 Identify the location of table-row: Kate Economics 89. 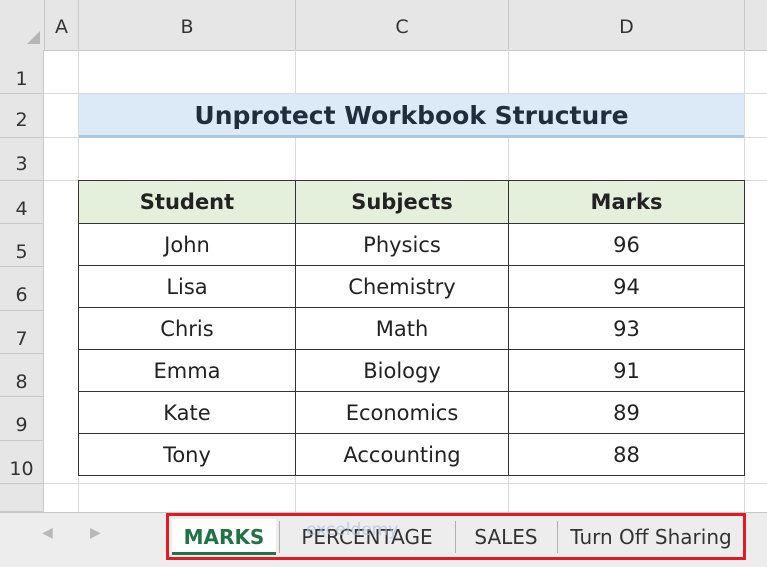
(411, 412).